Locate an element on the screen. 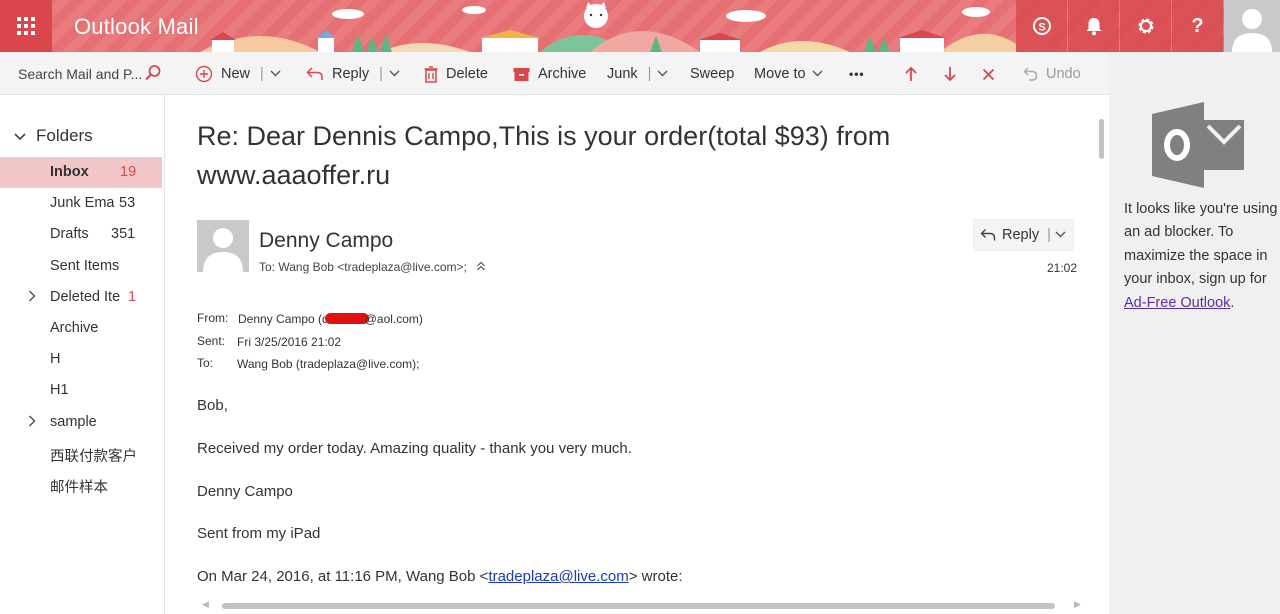  scroll-right-arrow: ▶ is located at coordinates (1077, 604).